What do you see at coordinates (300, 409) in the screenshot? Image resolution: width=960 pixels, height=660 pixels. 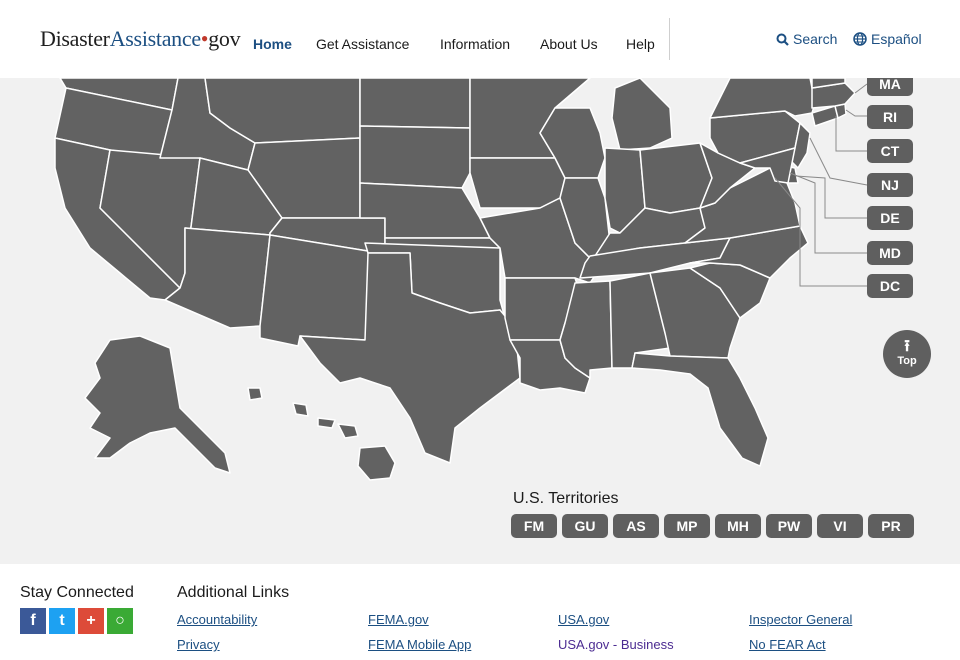 I see `hawaii-oahu` at bounding box center [300, 409].